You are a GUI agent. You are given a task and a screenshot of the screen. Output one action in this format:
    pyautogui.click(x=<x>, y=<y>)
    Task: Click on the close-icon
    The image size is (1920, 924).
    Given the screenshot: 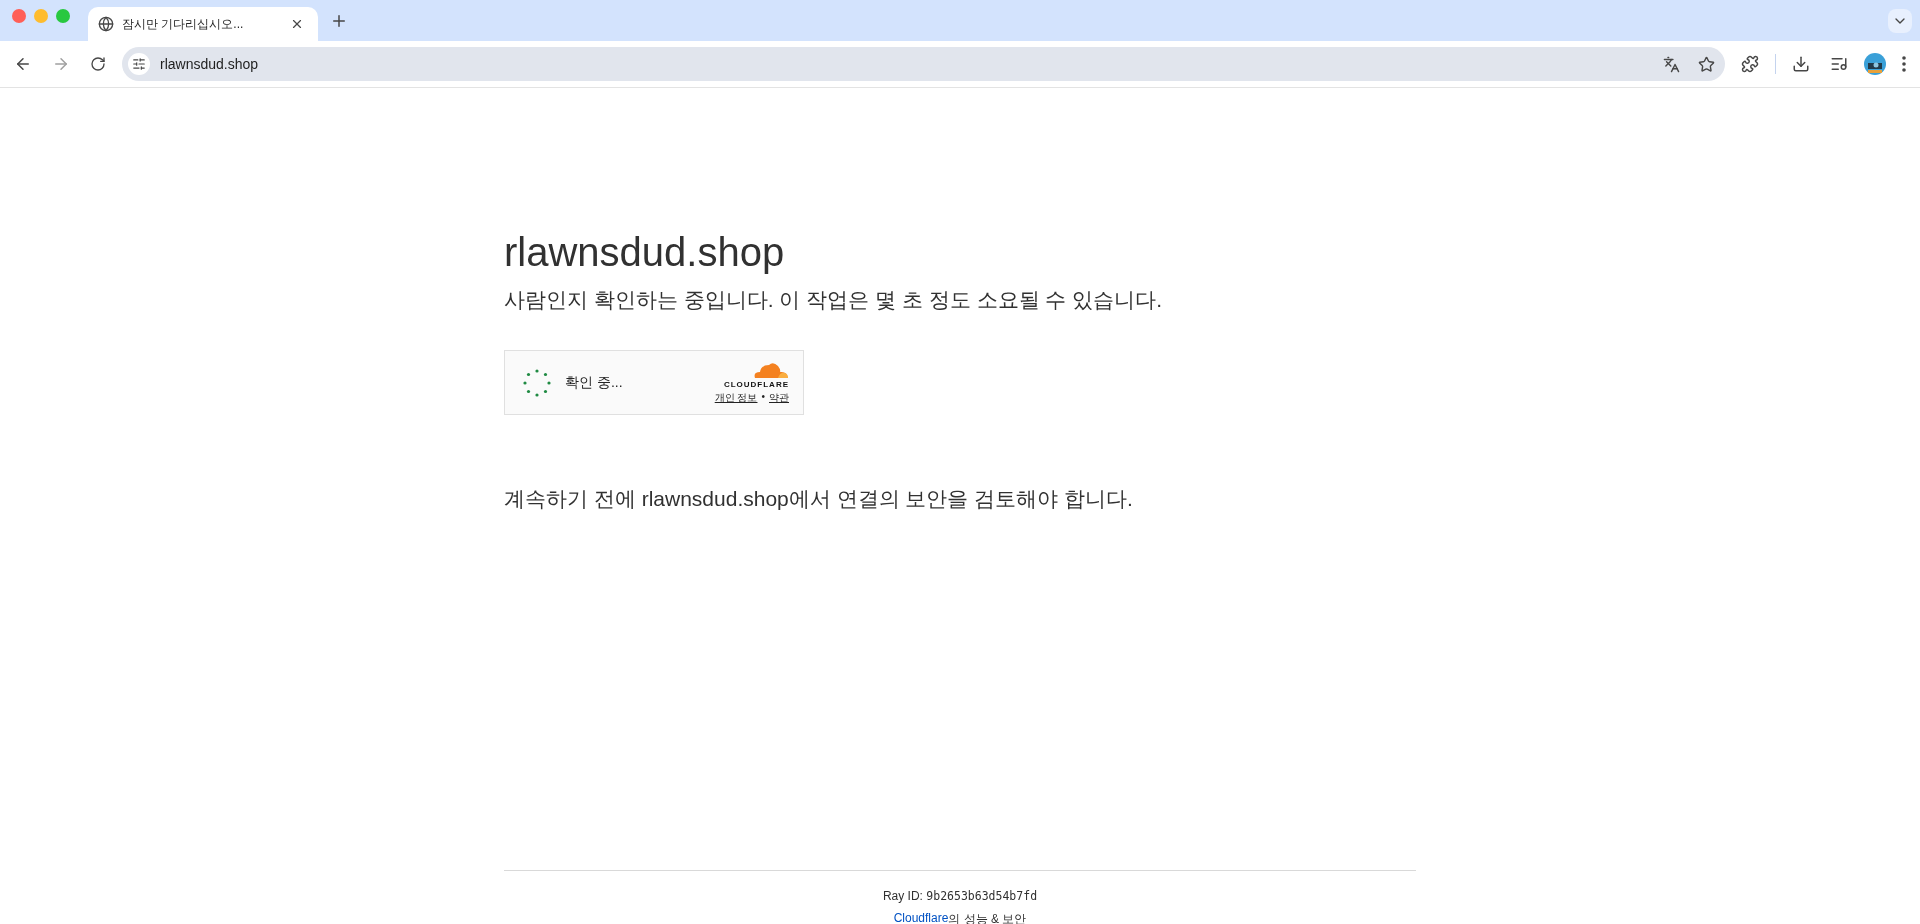 What is the action you would take?
    pyautogui.click(x=297, y=24)
    